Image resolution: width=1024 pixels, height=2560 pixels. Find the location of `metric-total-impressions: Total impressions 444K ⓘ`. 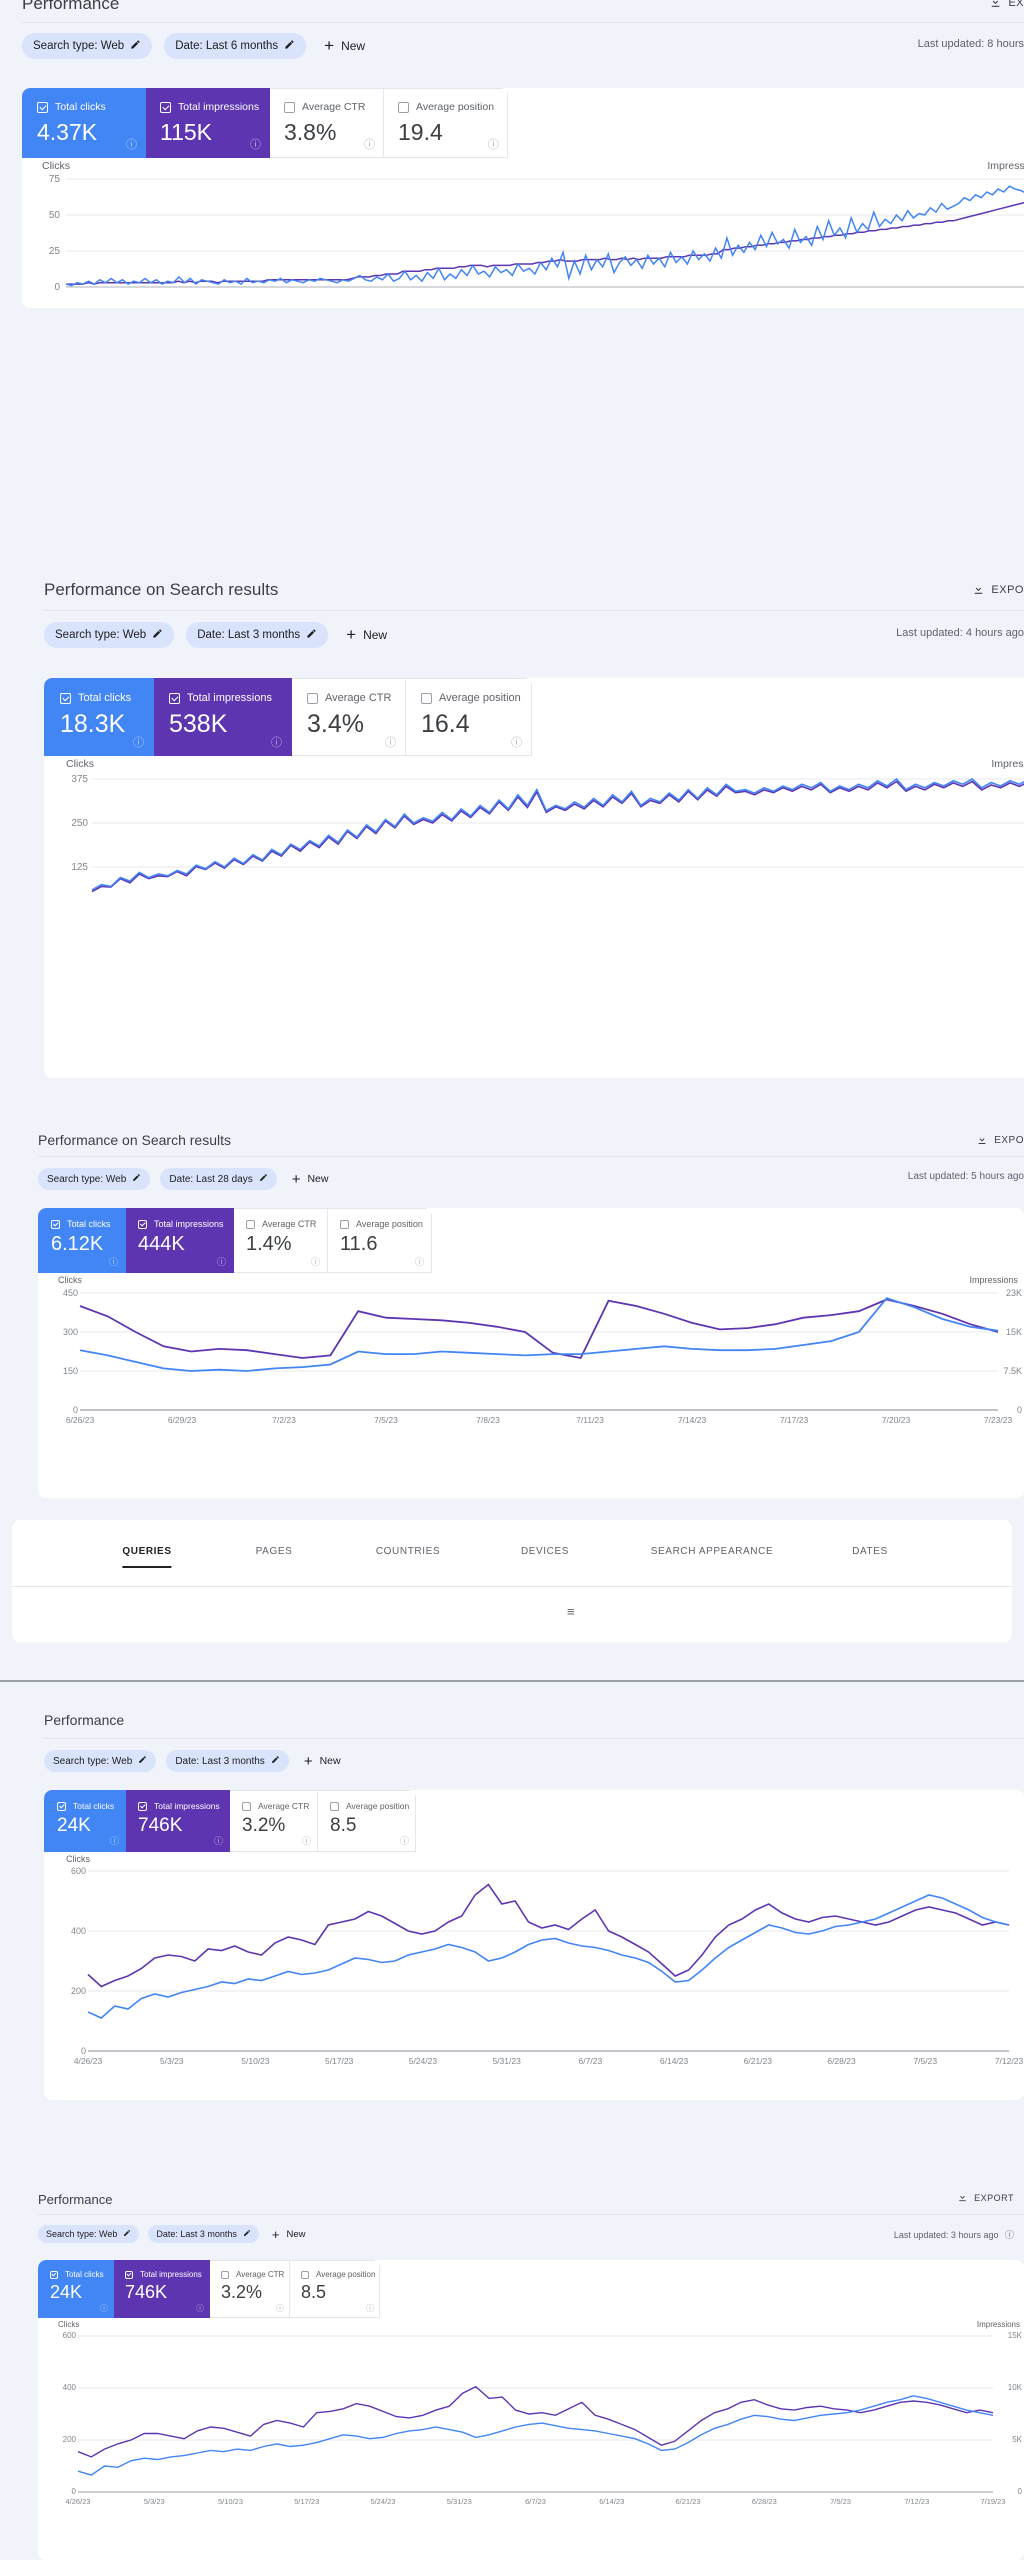

metric-total-impressions: Total impressions 444K ⓘ is located at coordinates (180, 1240).